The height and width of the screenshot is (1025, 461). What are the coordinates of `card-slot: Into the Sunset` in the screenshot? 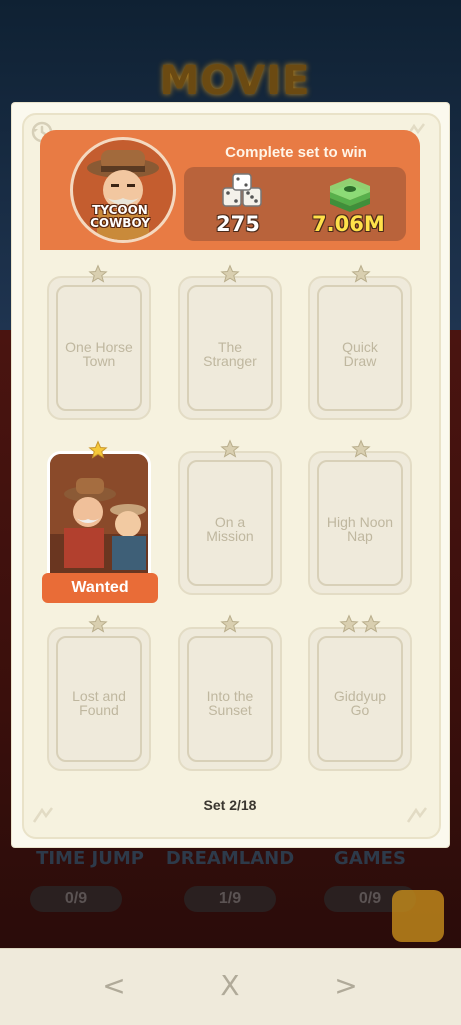 It's located at (230, 699).